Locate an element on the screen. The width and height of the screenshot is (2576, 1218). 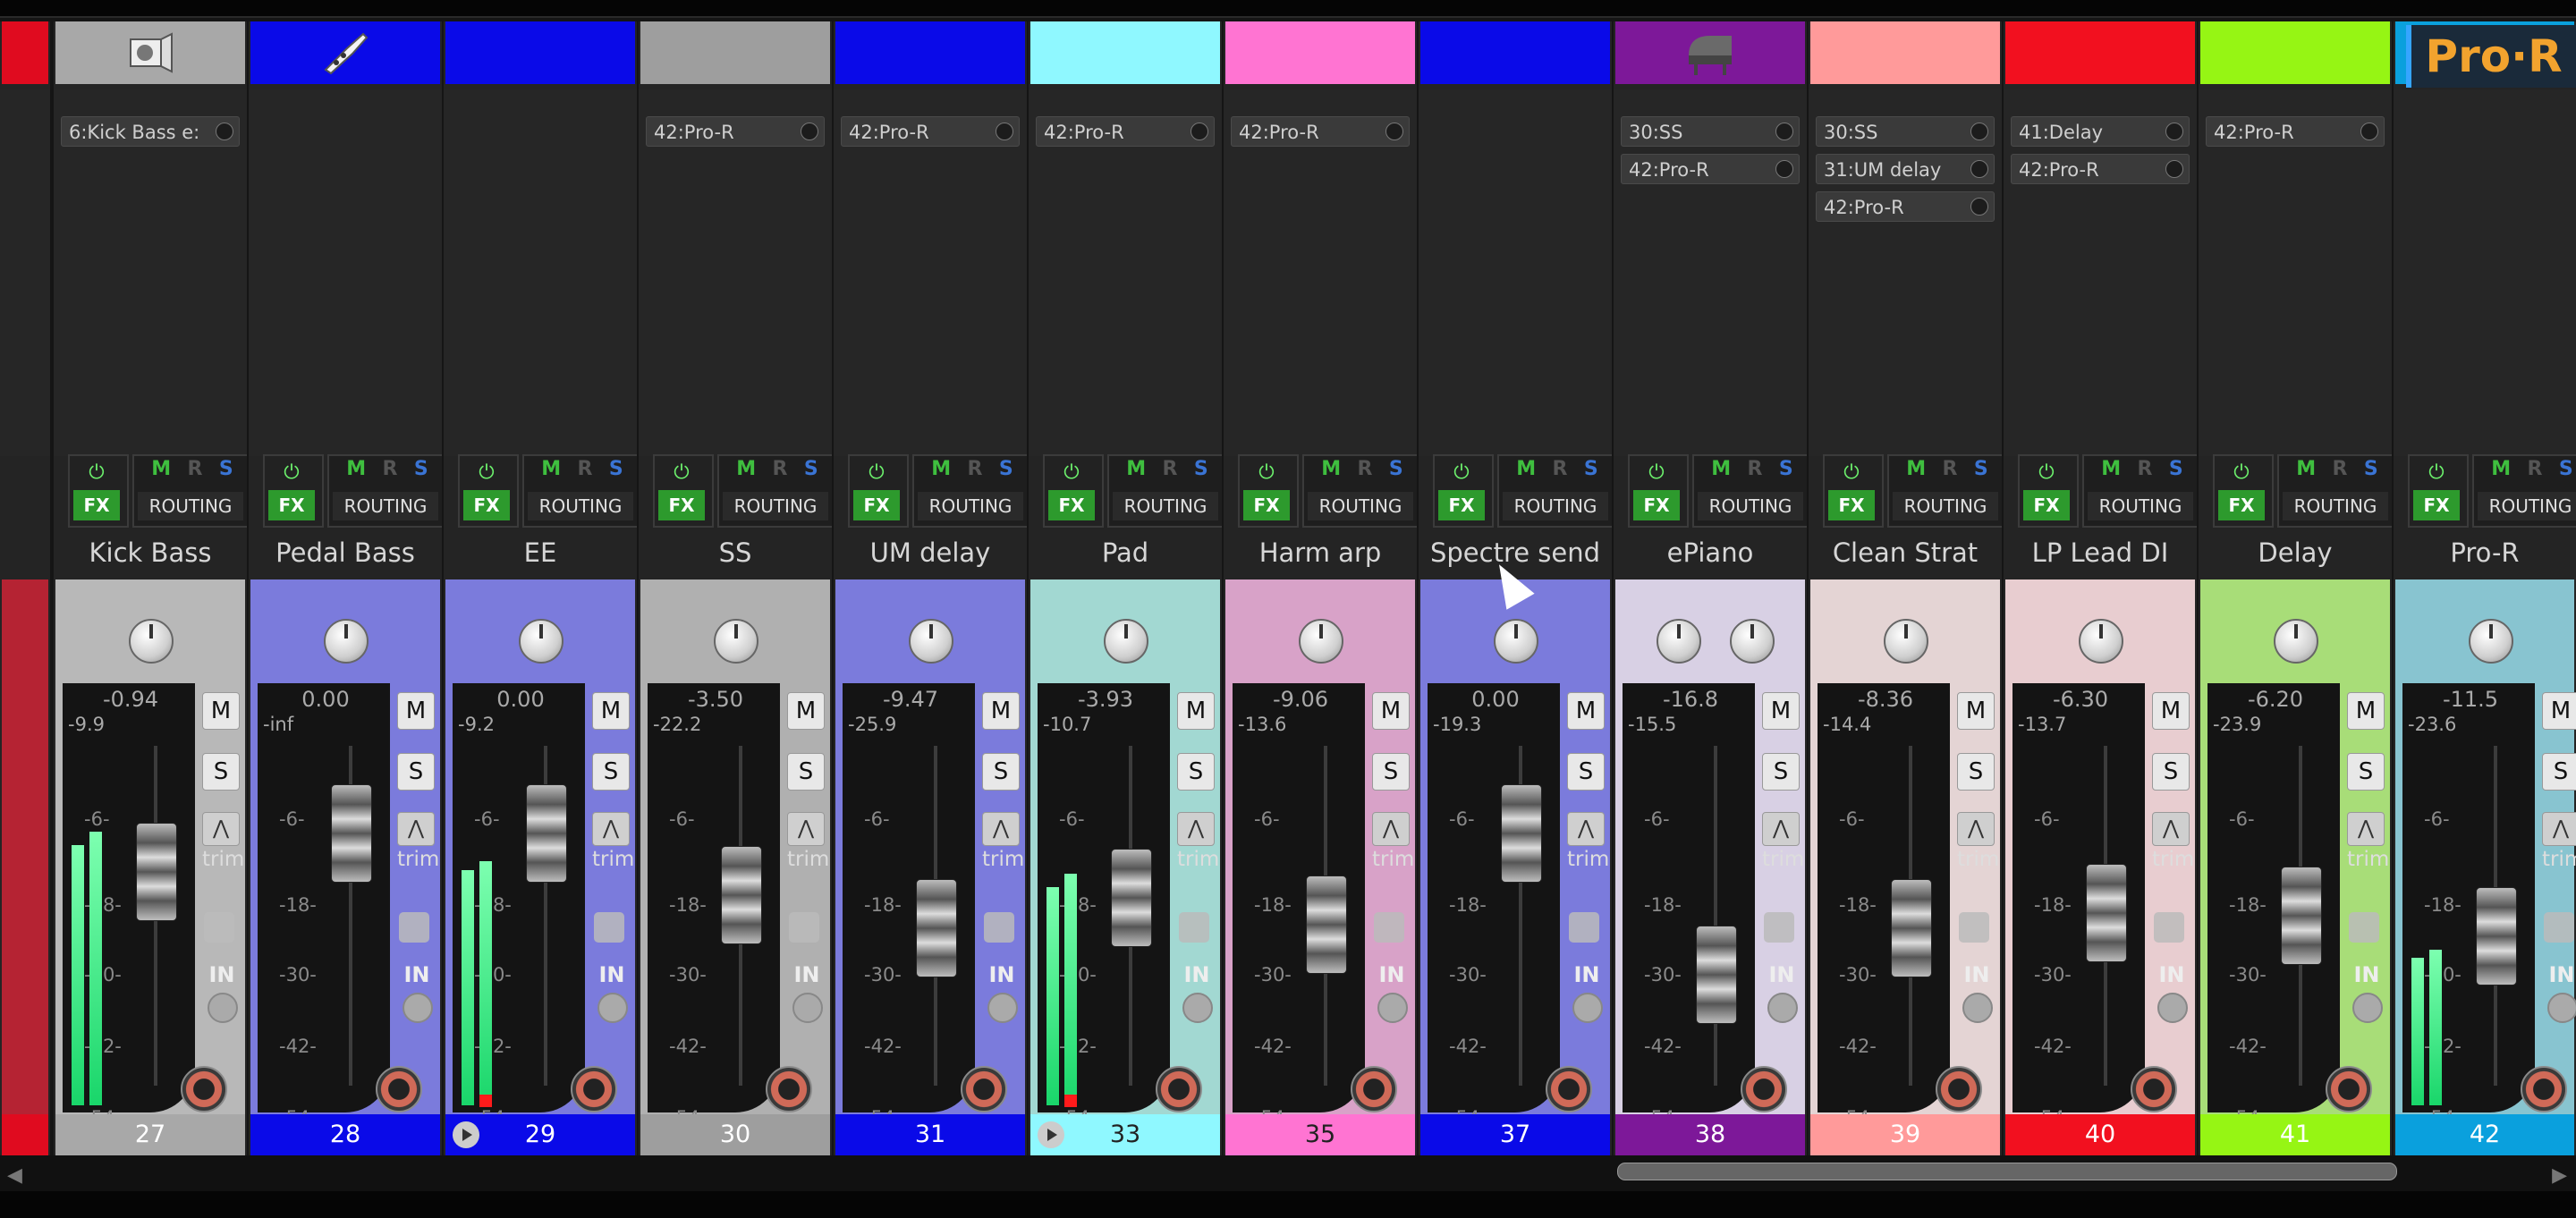
track-name: Harm arp is located at coordinates (1320, 552).